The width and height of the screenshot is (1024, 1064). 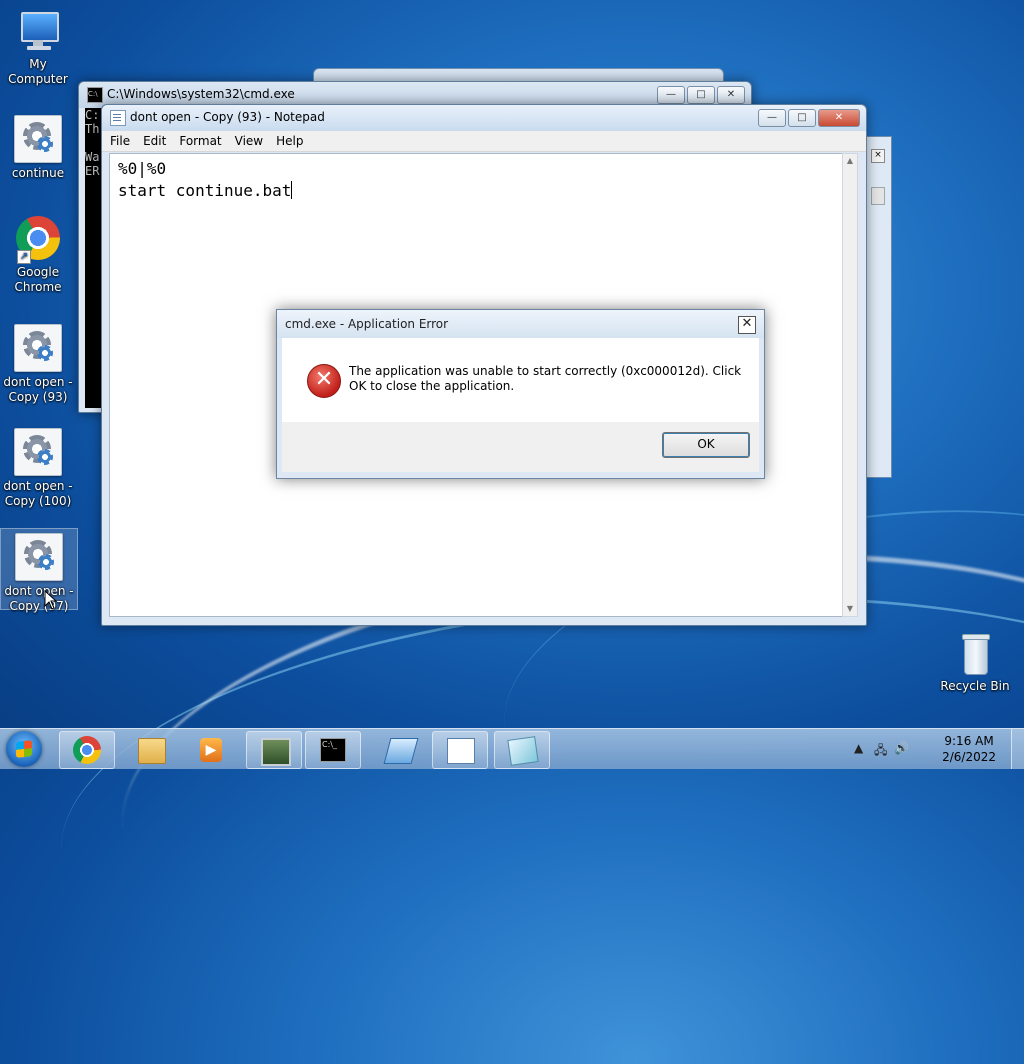 I want to click on desktop-icon-label: Google Chrome, so click(x=38, y=279).